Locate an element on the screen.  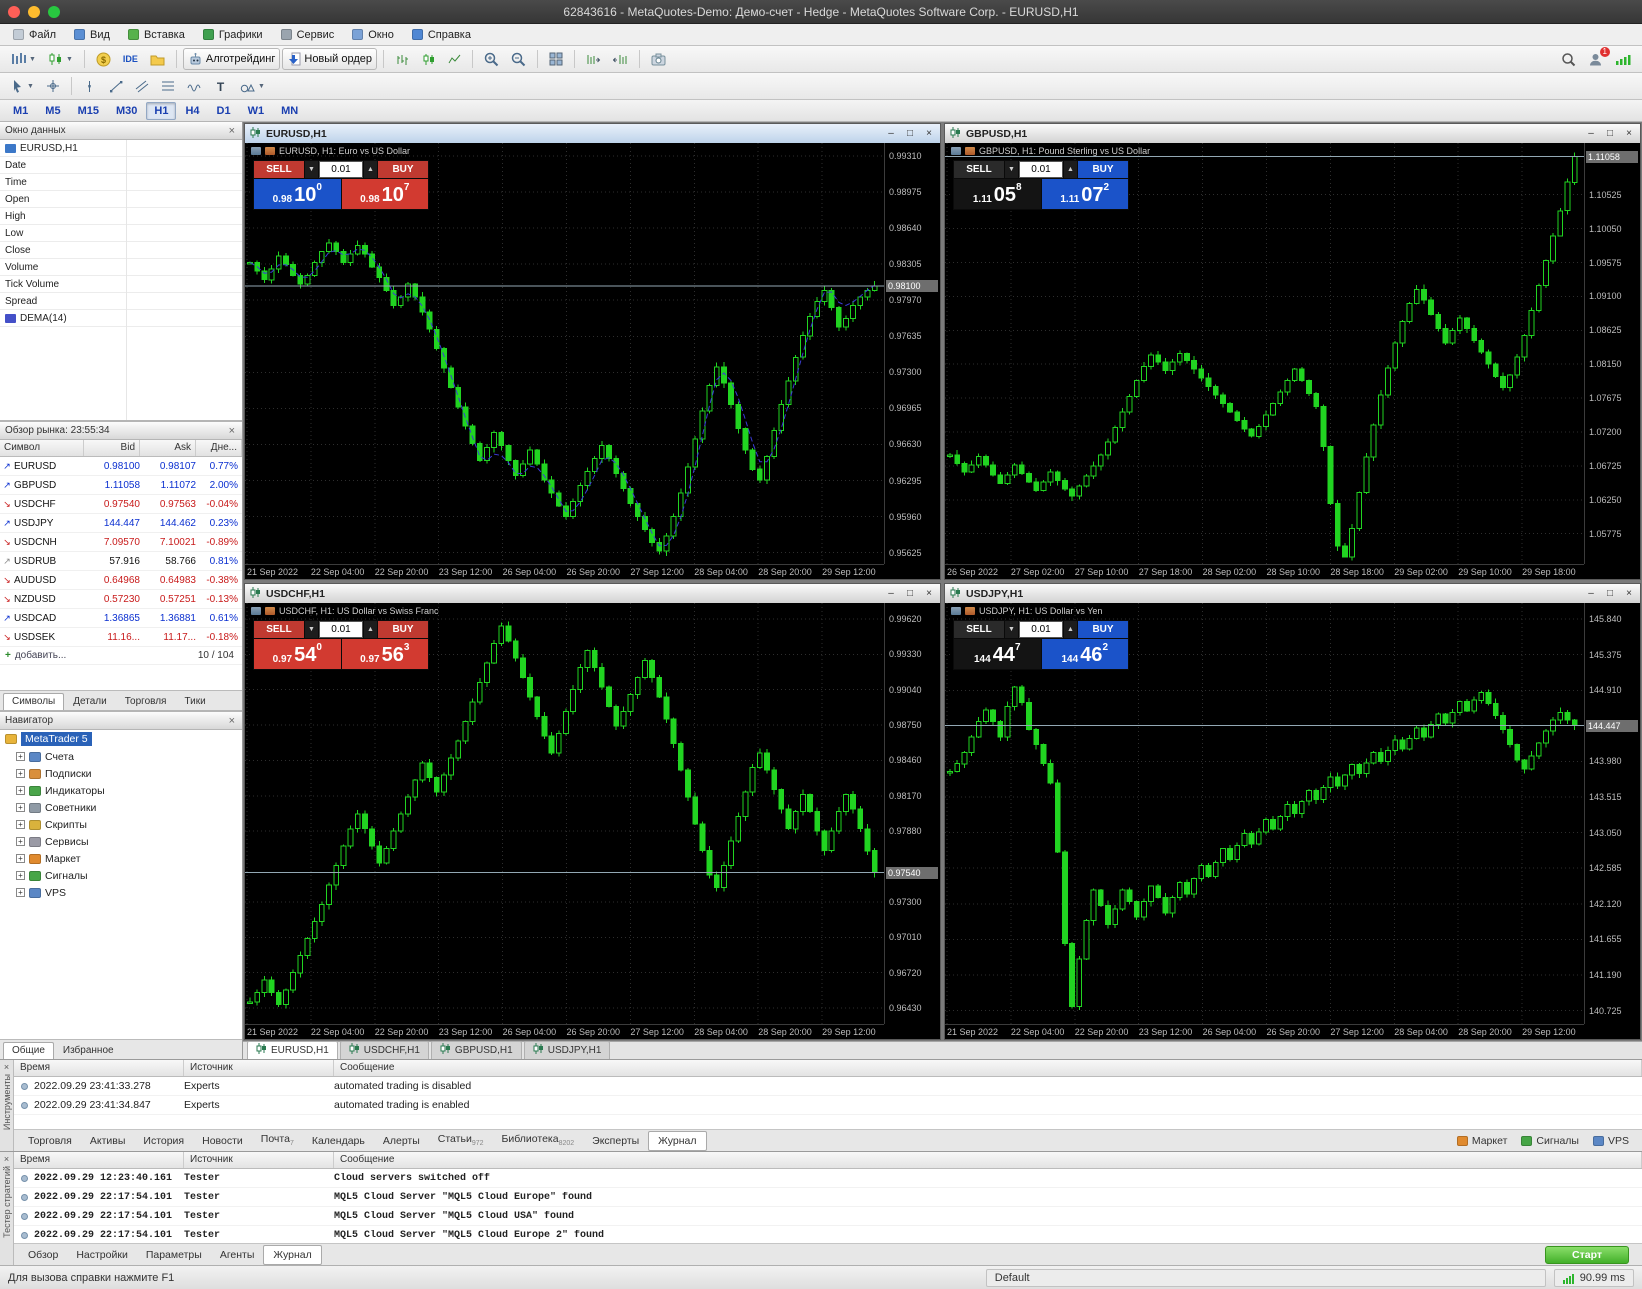
search-button is located at coordinates (1568, 59).